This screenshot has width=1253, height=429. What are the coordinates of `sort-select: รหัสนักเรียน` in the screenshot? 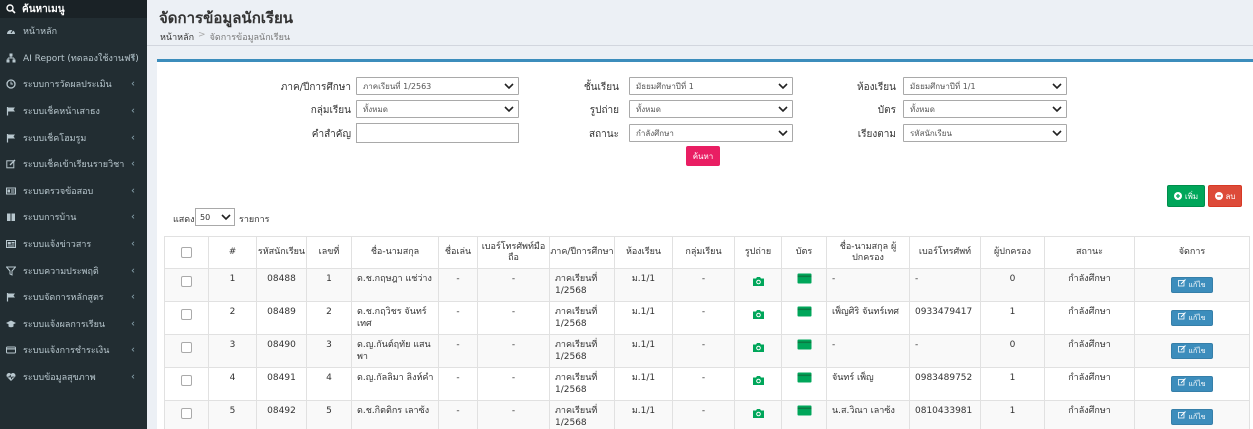 It's located at (985, 133).